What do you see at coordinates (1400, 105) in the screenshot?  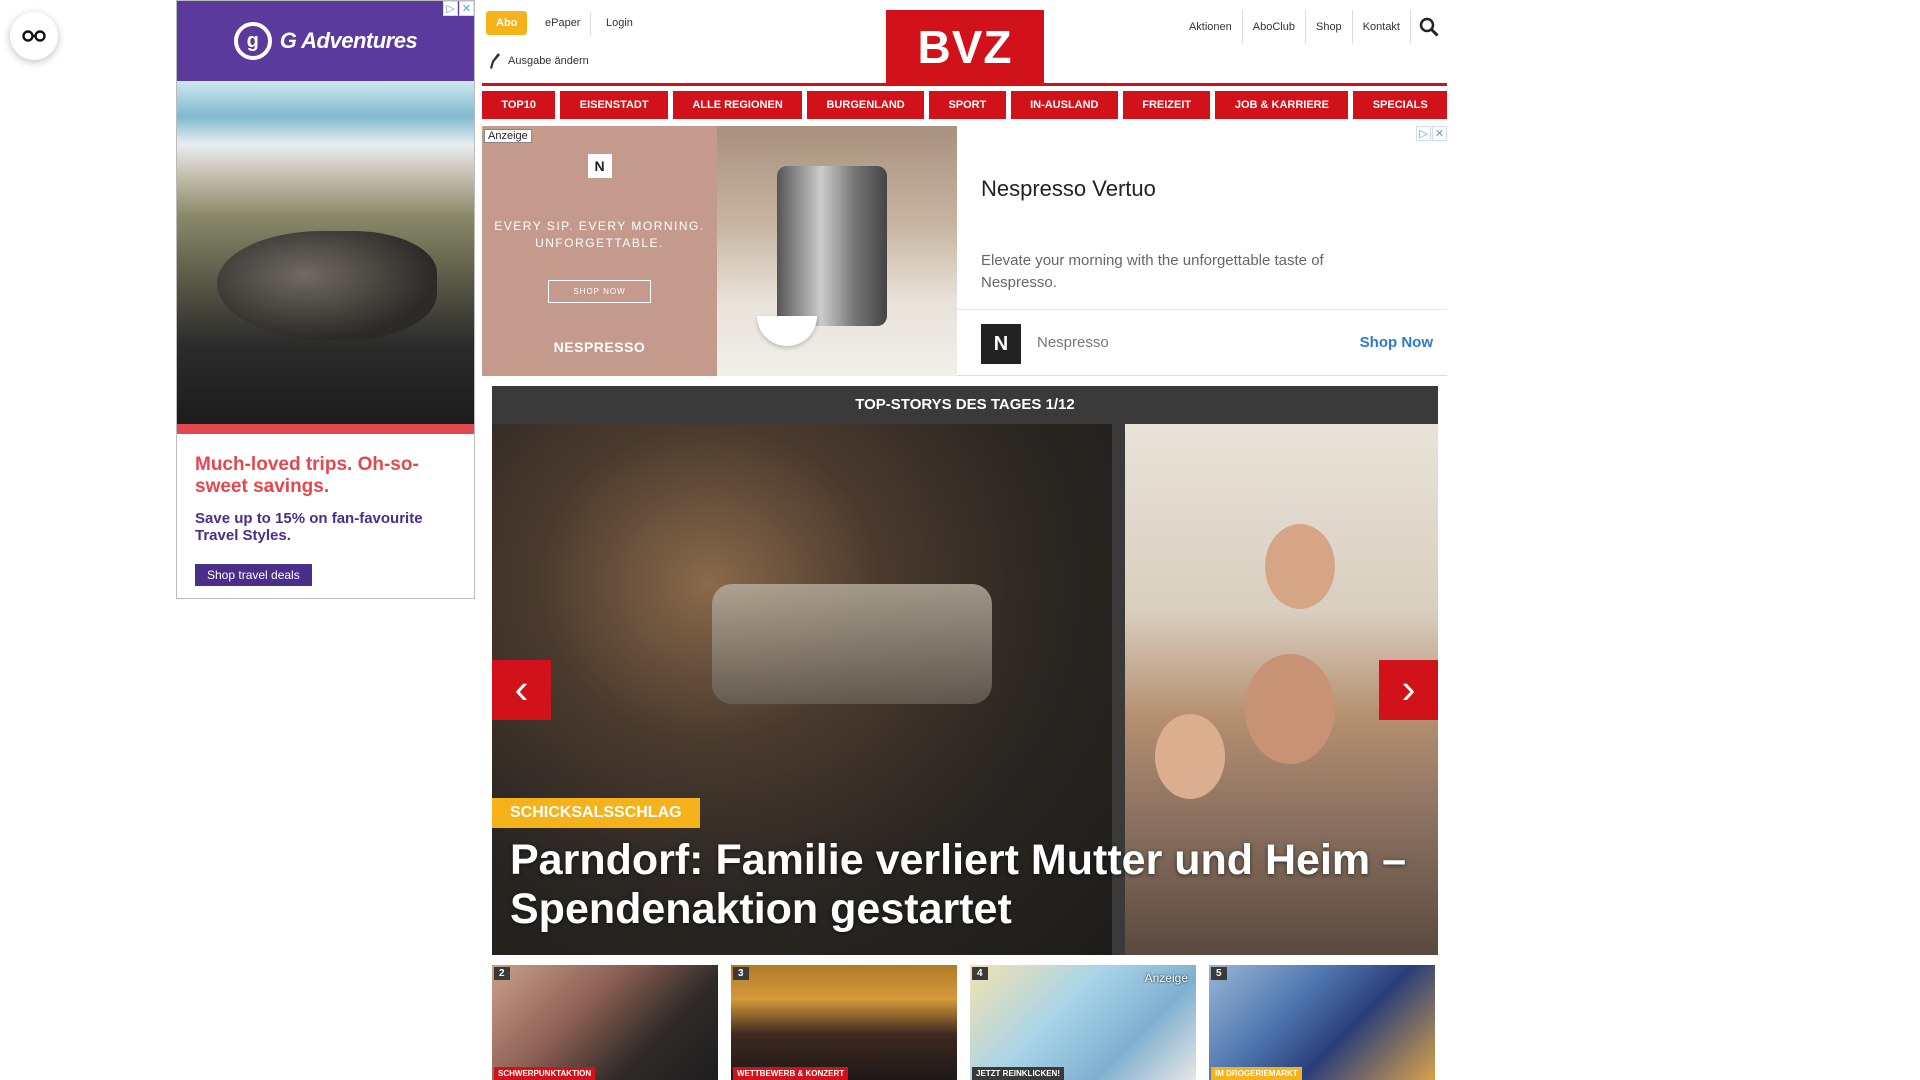 I see `cat-specials: SPECIALS` at bounding box center [1400, 105].